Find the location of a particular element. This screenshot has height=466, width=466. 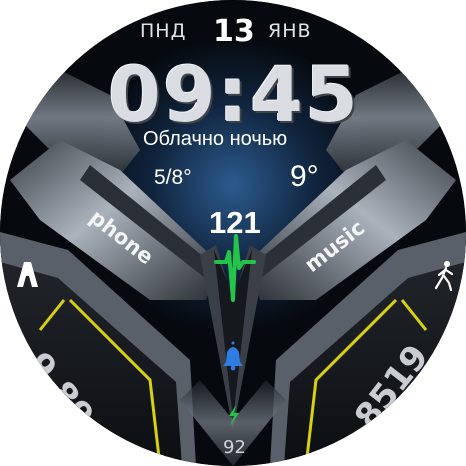

weather-description: Облачно ночью is located at coordinates (215, 139).